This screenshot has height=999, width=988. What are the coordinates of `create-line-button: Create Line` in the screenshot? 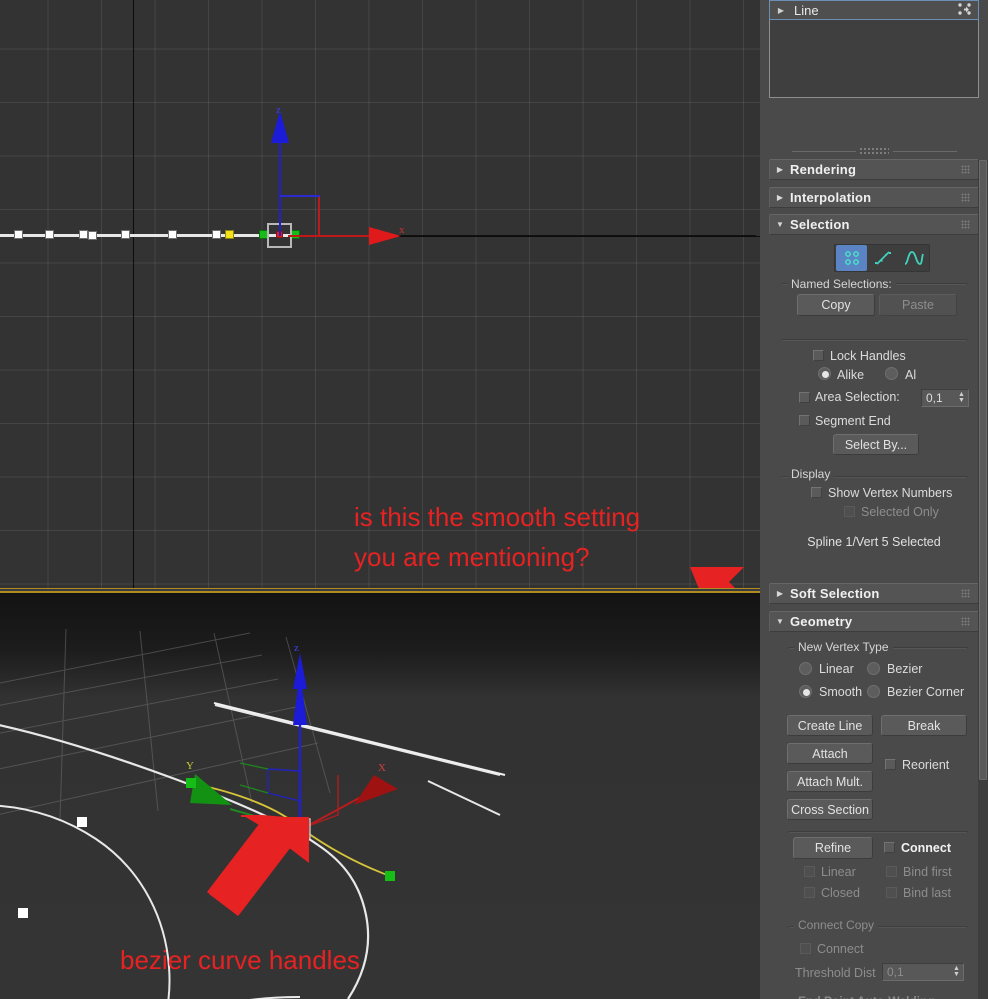 It's located at (830, 725).